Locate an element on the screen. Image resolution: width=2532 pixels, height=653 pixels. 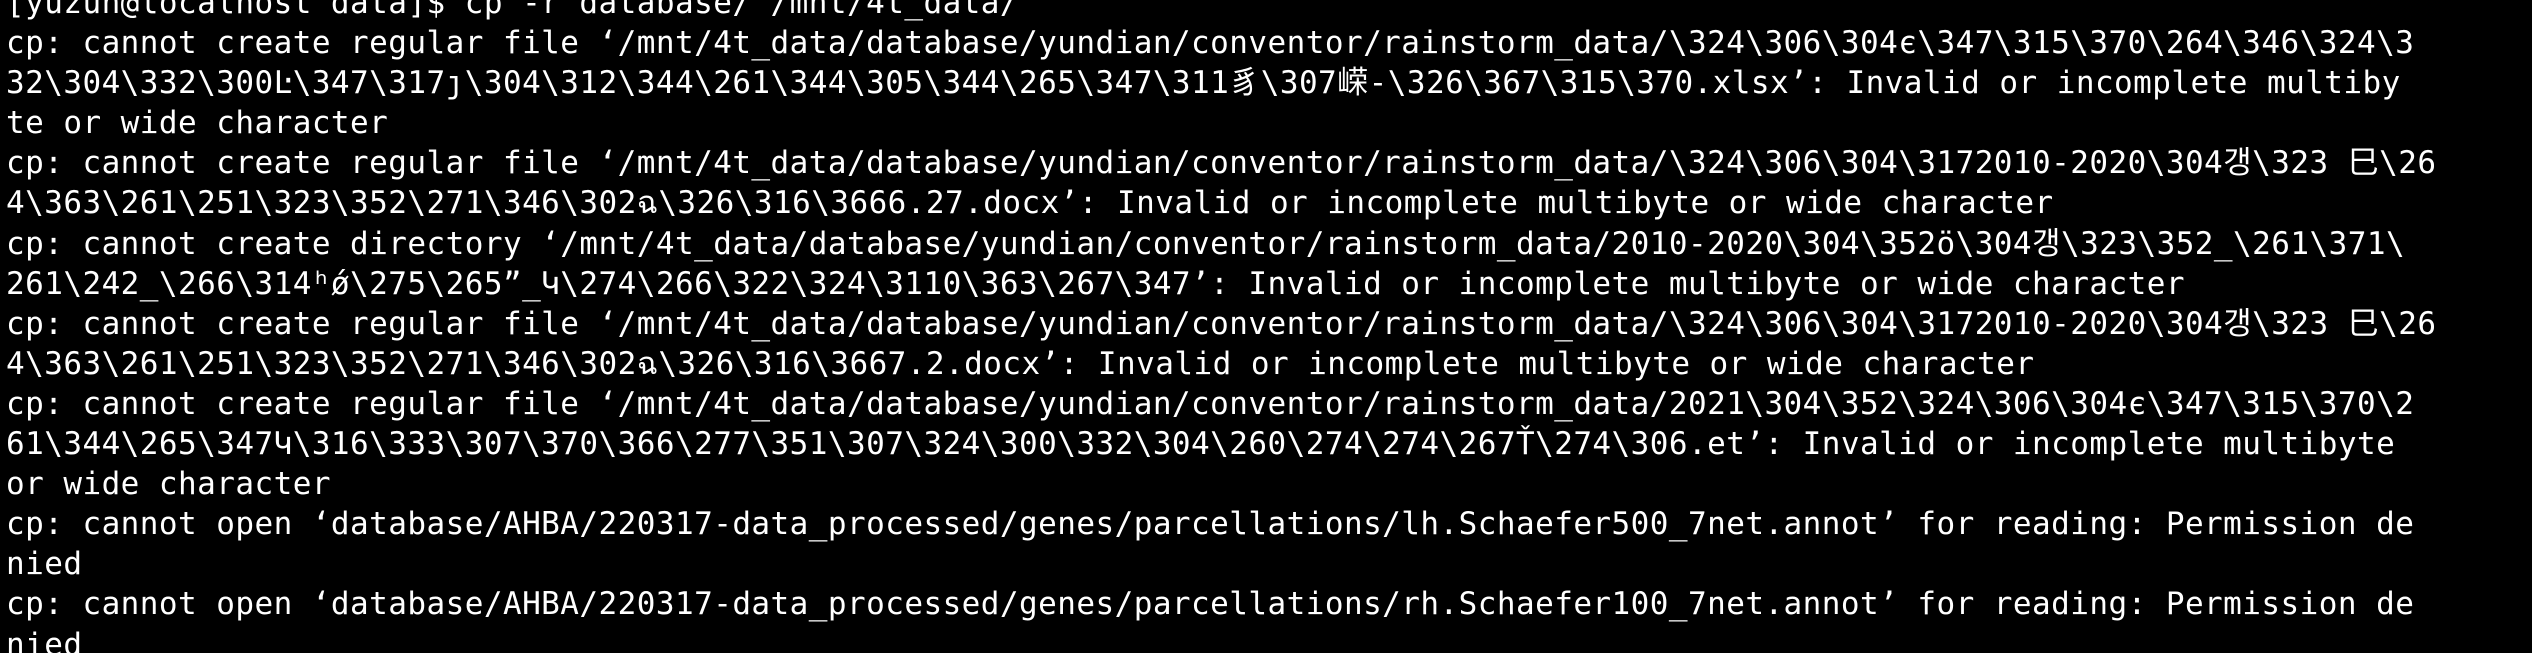
terminal-line: te or wide character is located at coordinates (197, 123).